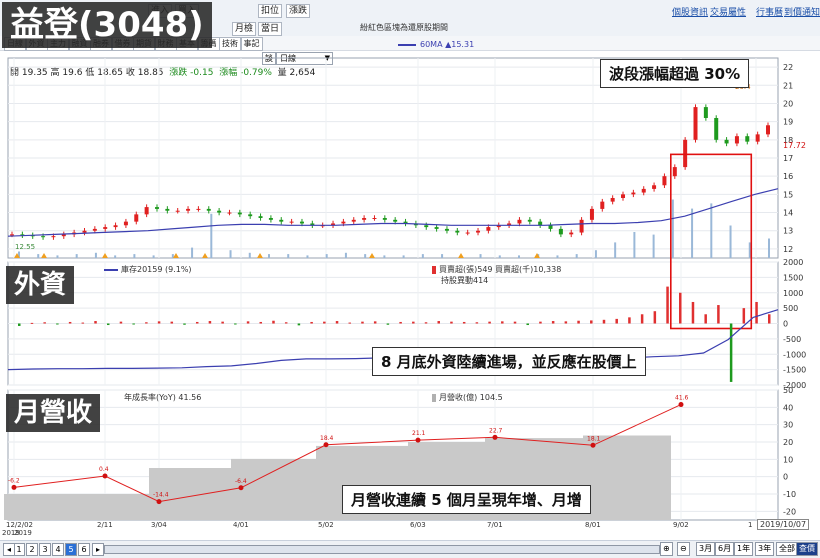 Image resolution: width=820 pixels, height=558 pixels. Describe the element at coordinates (788, 442) in the screenshot. I see `revenue-y-tick-3: 20` at that location.